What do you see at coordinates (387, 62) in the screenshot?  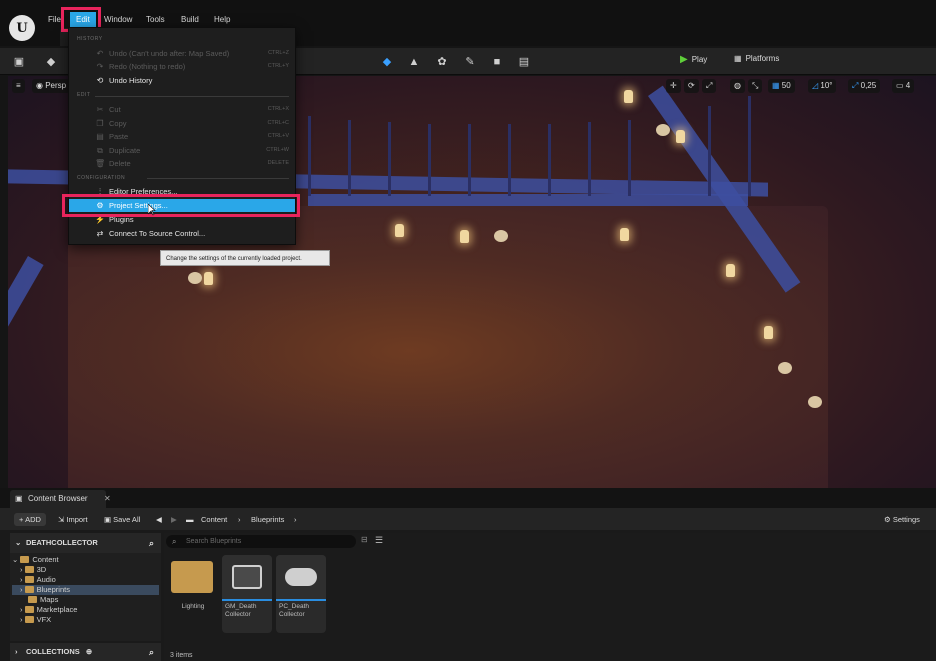 I see `select-mode-icon: ◆` at bounding box center [387, 62].